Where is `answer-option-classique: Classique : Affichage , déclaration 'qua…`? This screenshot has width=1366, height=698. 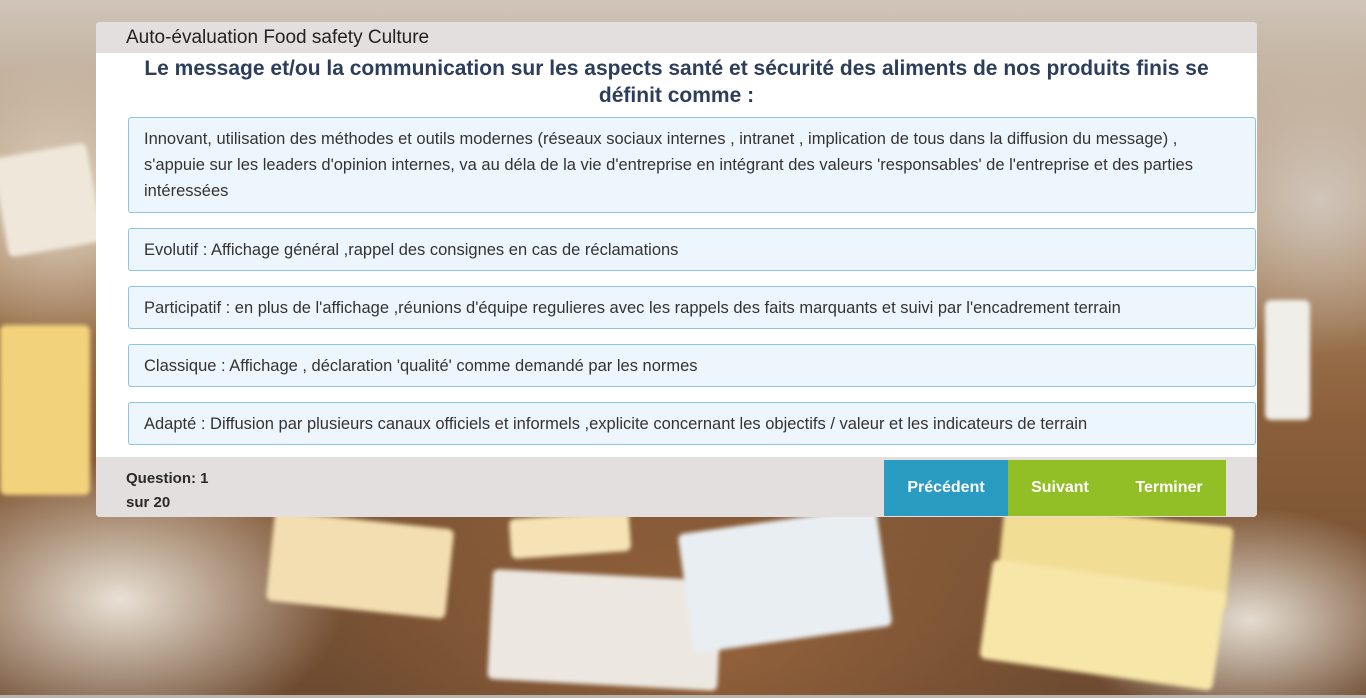 answer-option-classique: Classique : Affichage , déclaration 'qua… is located at coordinates (692, 365).